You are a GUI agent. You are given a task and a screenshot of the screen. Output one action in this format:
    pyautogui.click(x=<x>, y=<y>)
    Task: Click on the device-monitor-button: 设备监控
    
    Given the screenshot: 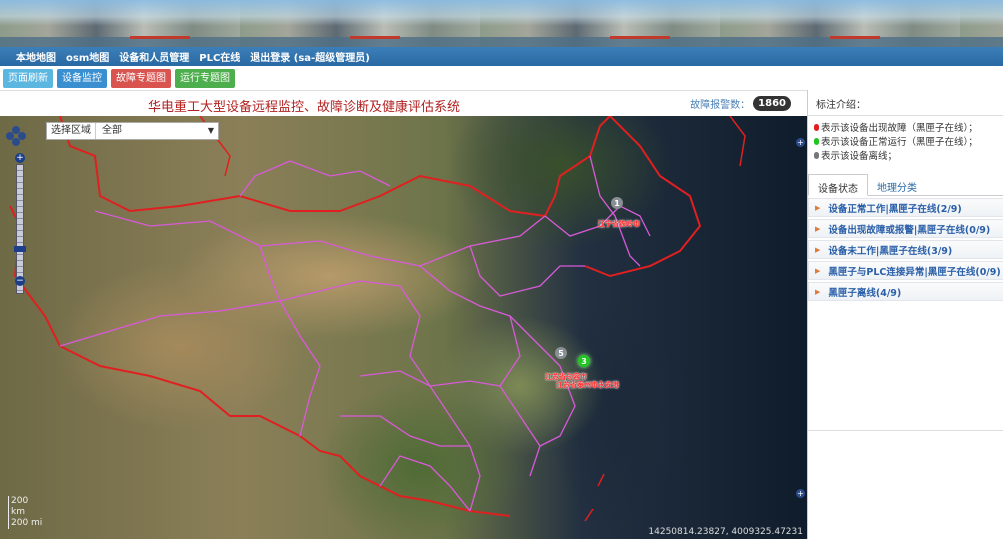 What is the action you would take?
    pyautogui.click(x=82, y=78)
    